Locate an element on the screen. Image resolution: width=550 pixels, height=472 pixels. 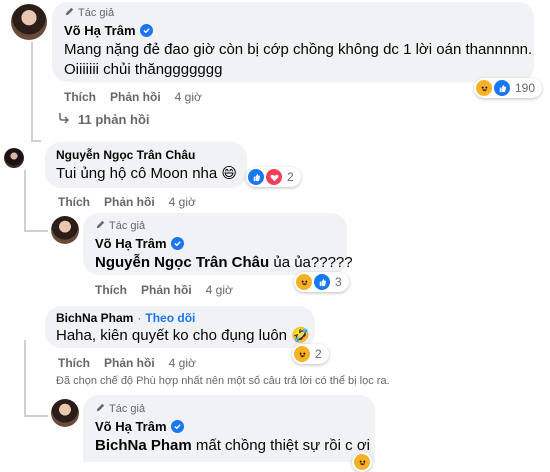
comment-text: BichNa Pham mất chồng thiệt sự rồi c ơi is located at coordinates (232, 446).